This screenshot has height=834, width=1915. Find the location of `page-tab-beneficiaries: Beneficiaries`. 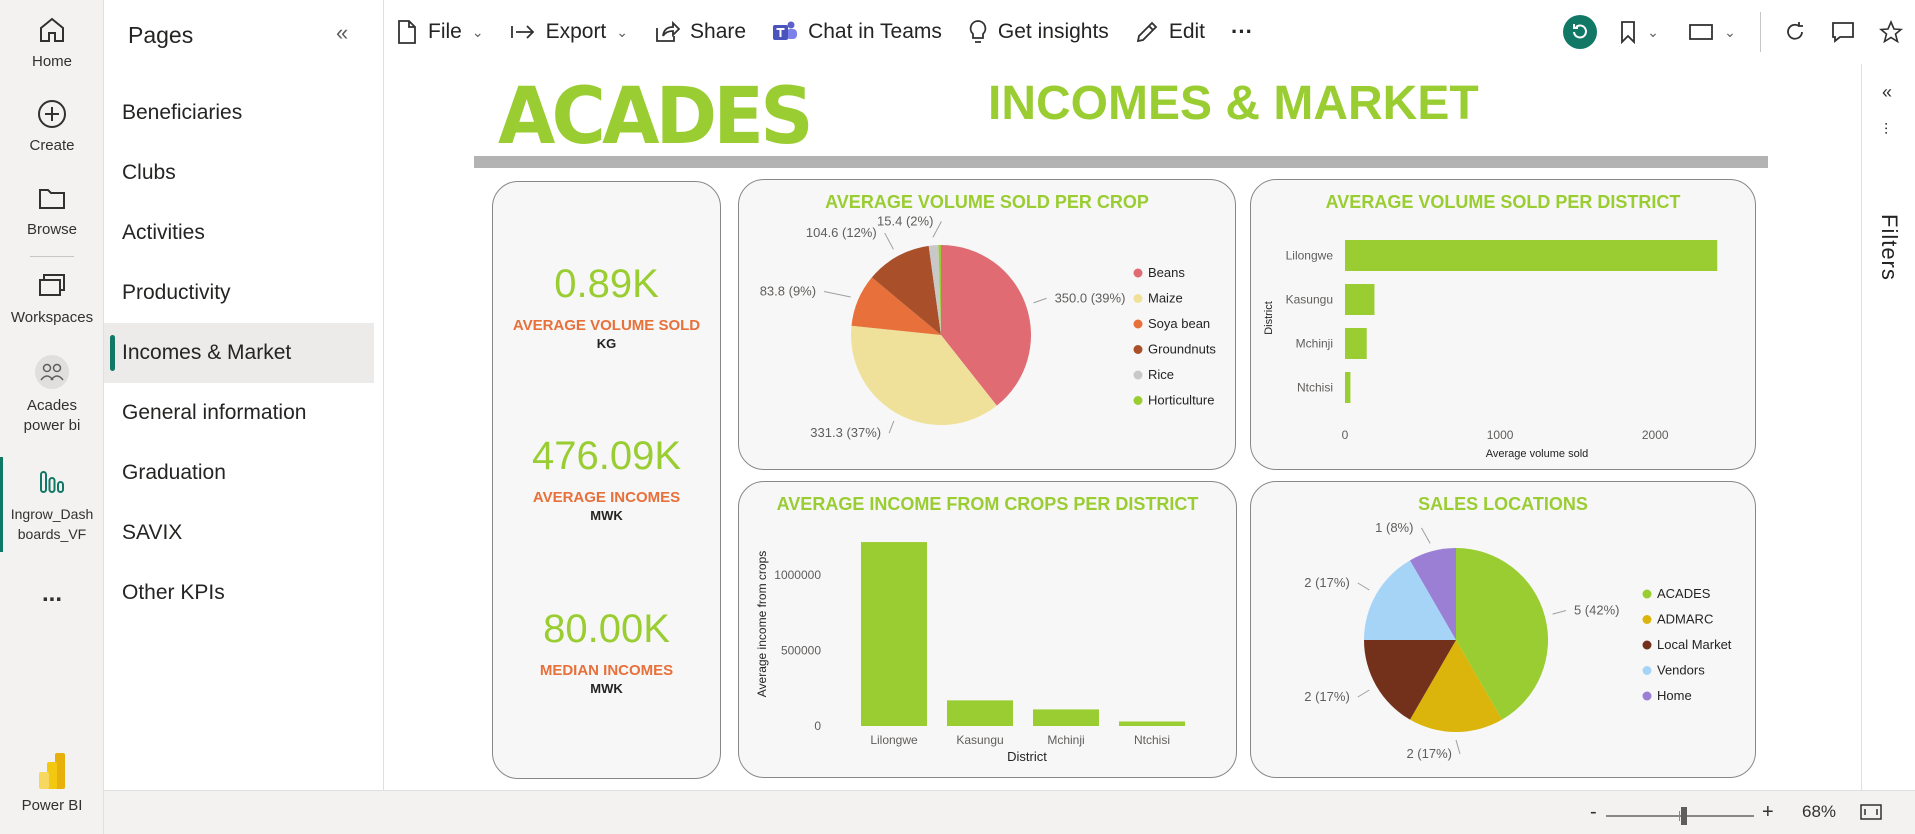

page-tab-beneficiaries: Beneficiaries is located at coordinates (239, 113).